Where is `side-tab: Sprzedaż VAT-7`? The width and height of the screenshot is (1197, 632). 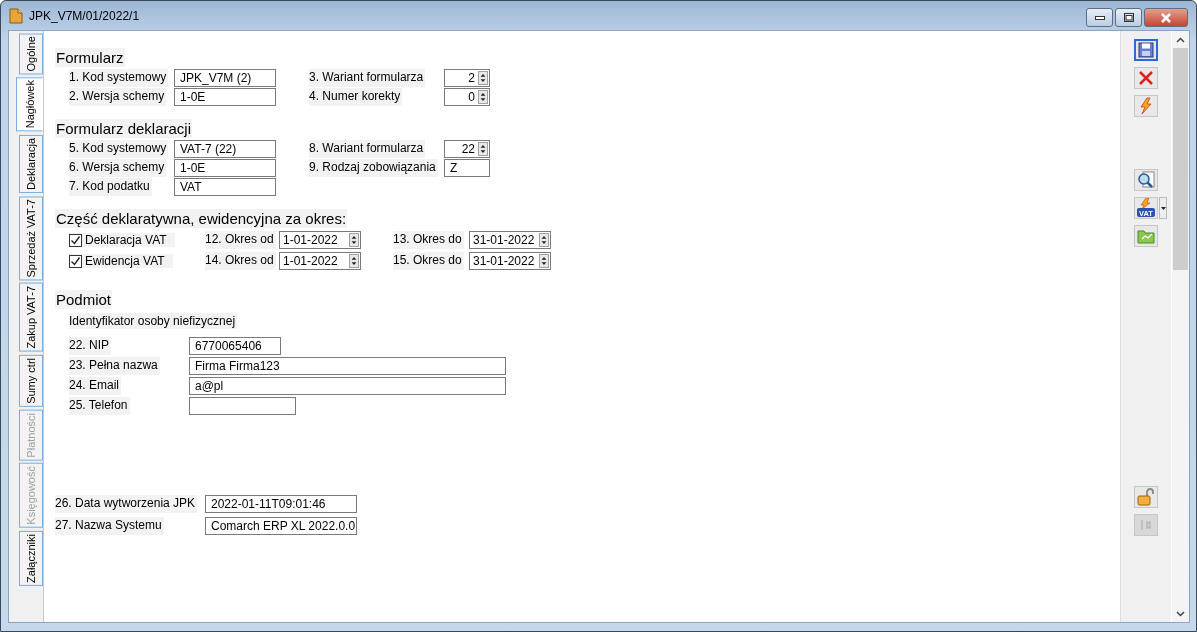
side-tab: Sprzedaż VAT-7 is located at coordinates (31, 238).